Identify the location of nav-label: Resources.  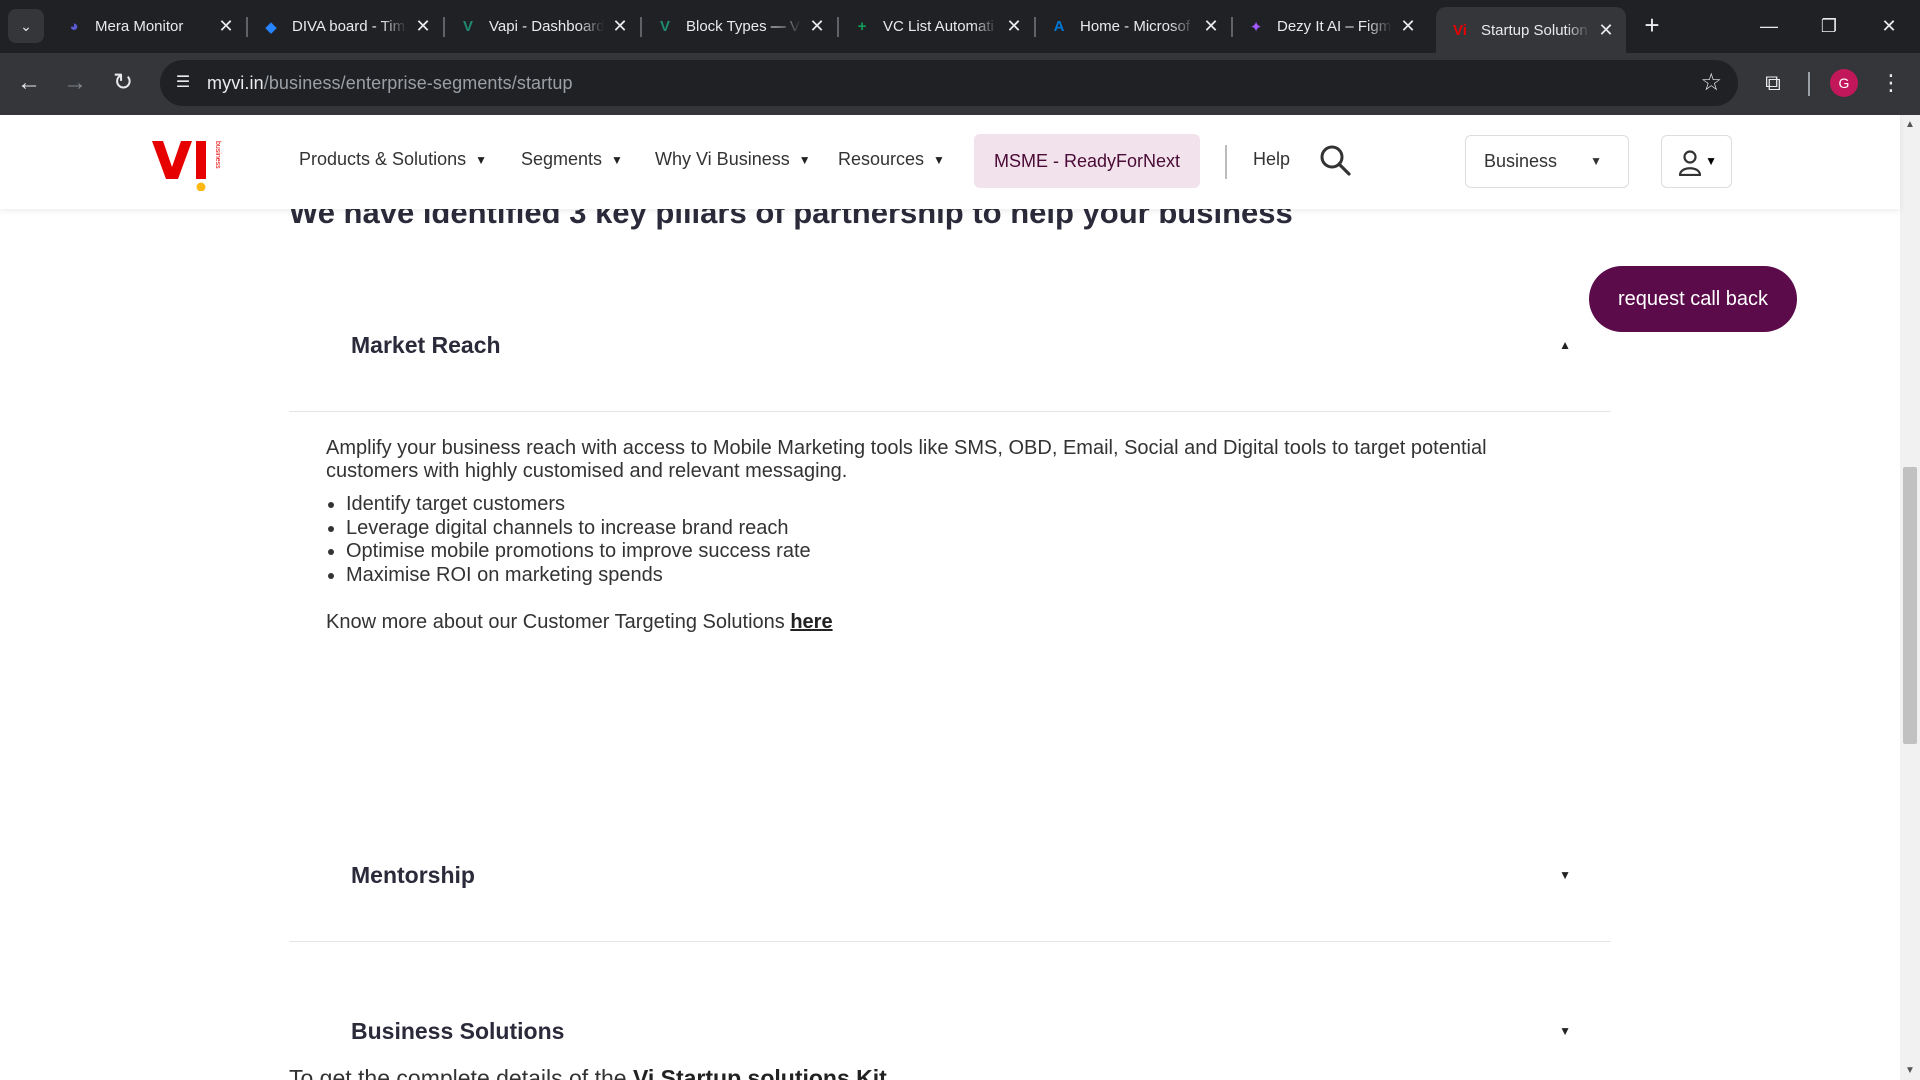
(881, 159).